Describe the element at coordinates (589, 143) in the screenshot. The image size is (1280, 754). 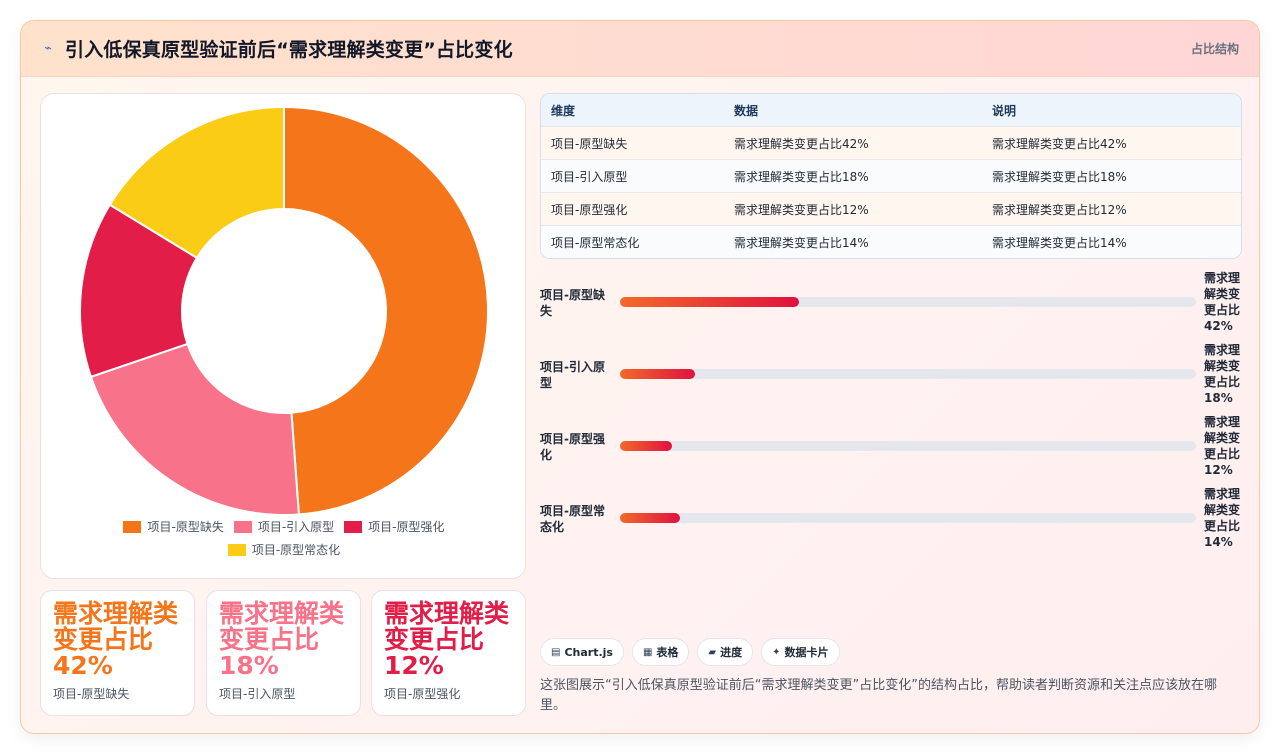
I see `table-cell: 项目-原型缺失` at that location.